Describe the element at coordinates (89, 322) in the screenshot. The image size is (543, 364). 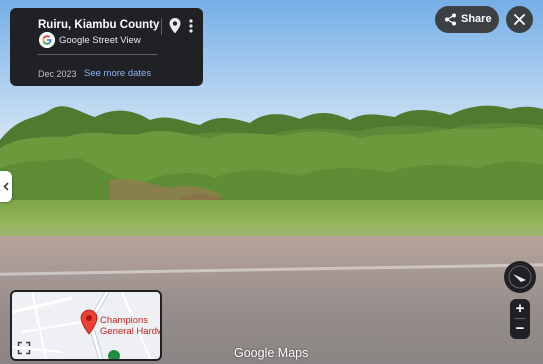
I see `place-pin-icon` at that location.